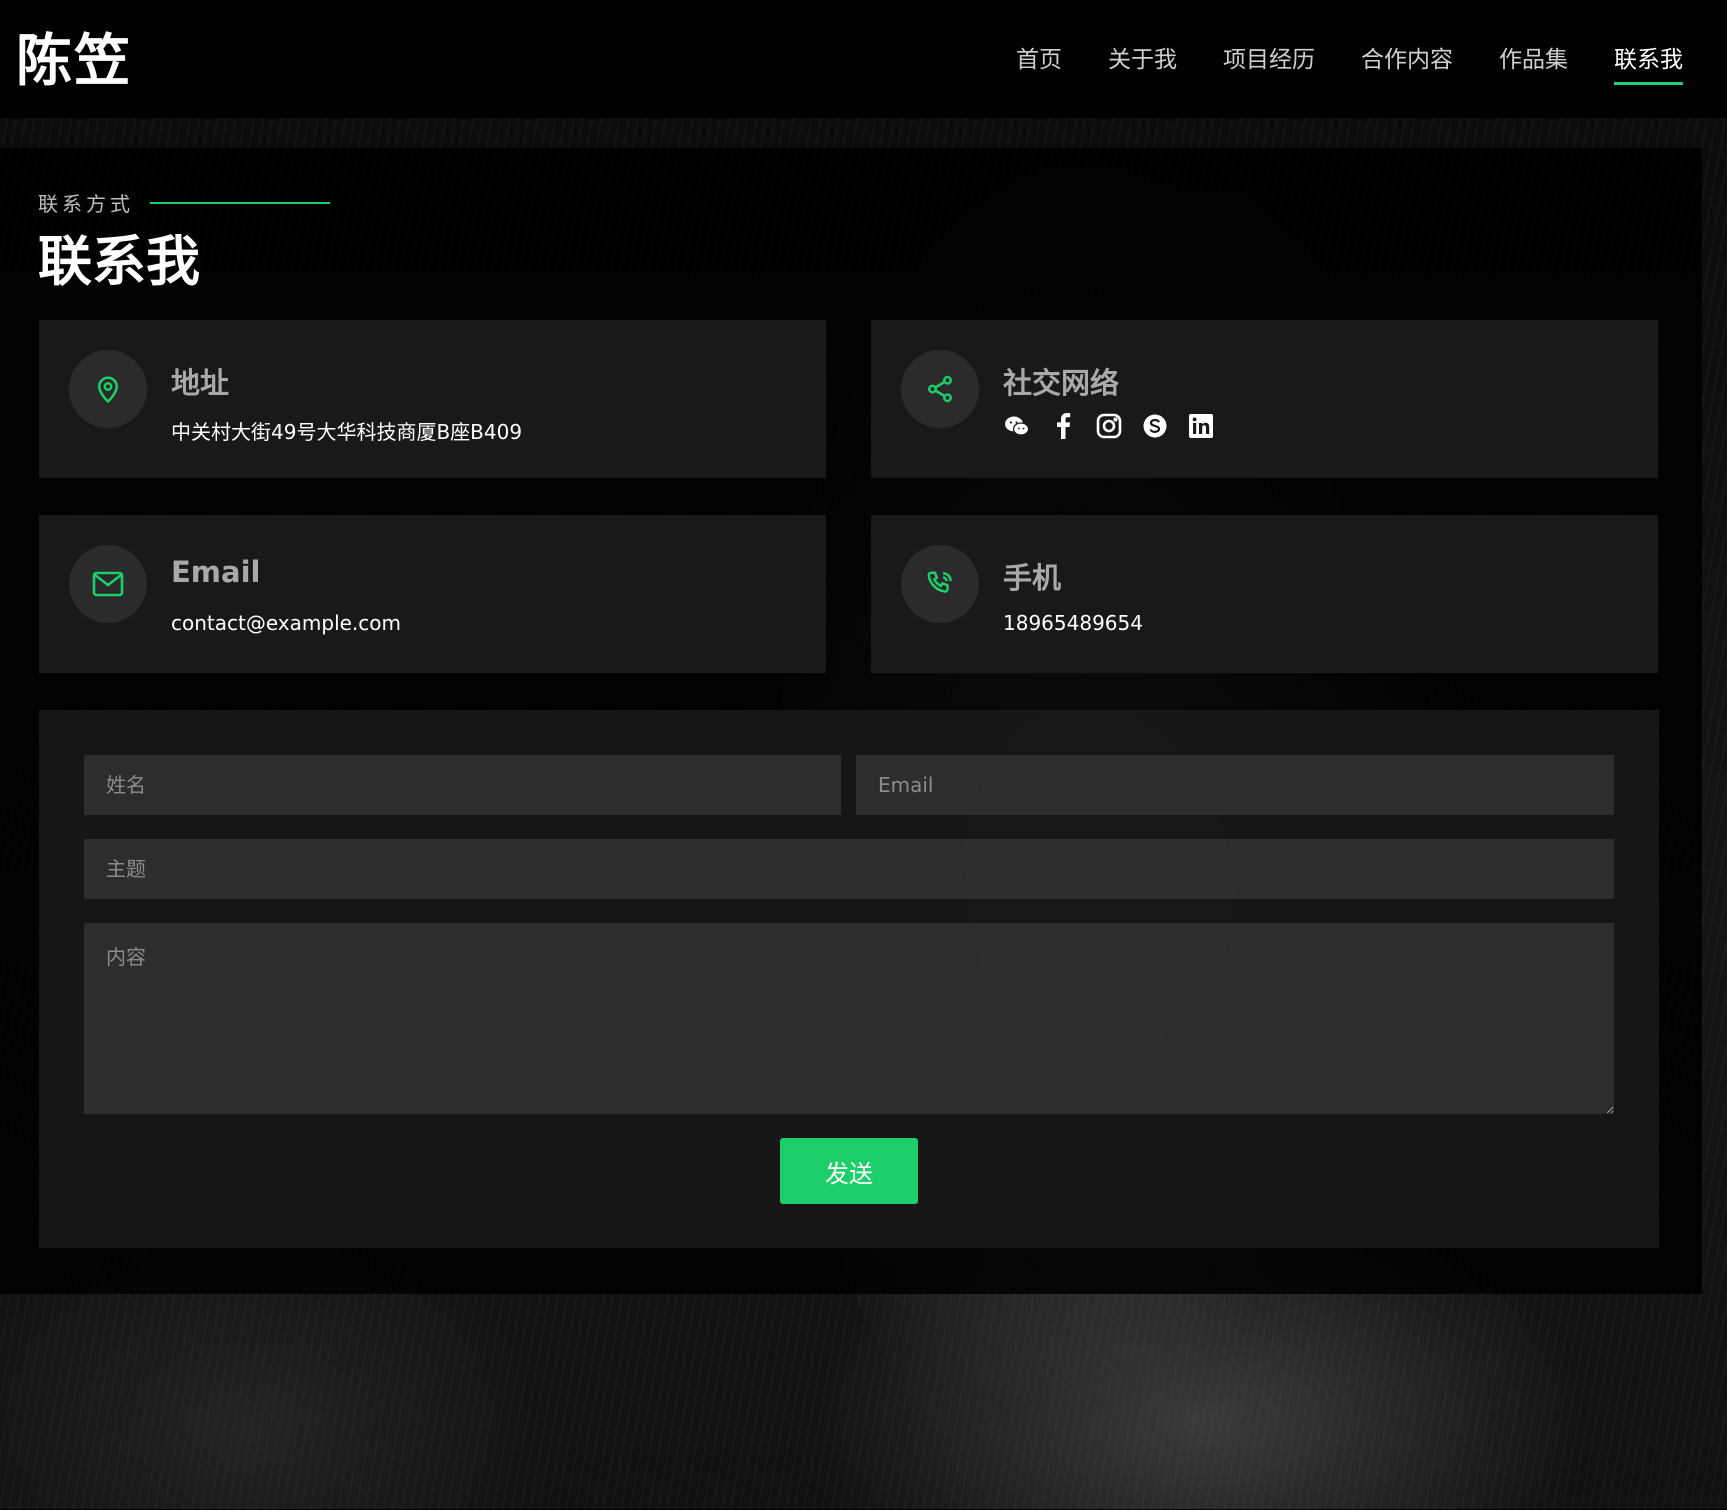 The width and height of the screenshot is (1727, 1510). Describe the element at coordinates (849, 1018) in the screenshot. I see `message-textarea` at that location.